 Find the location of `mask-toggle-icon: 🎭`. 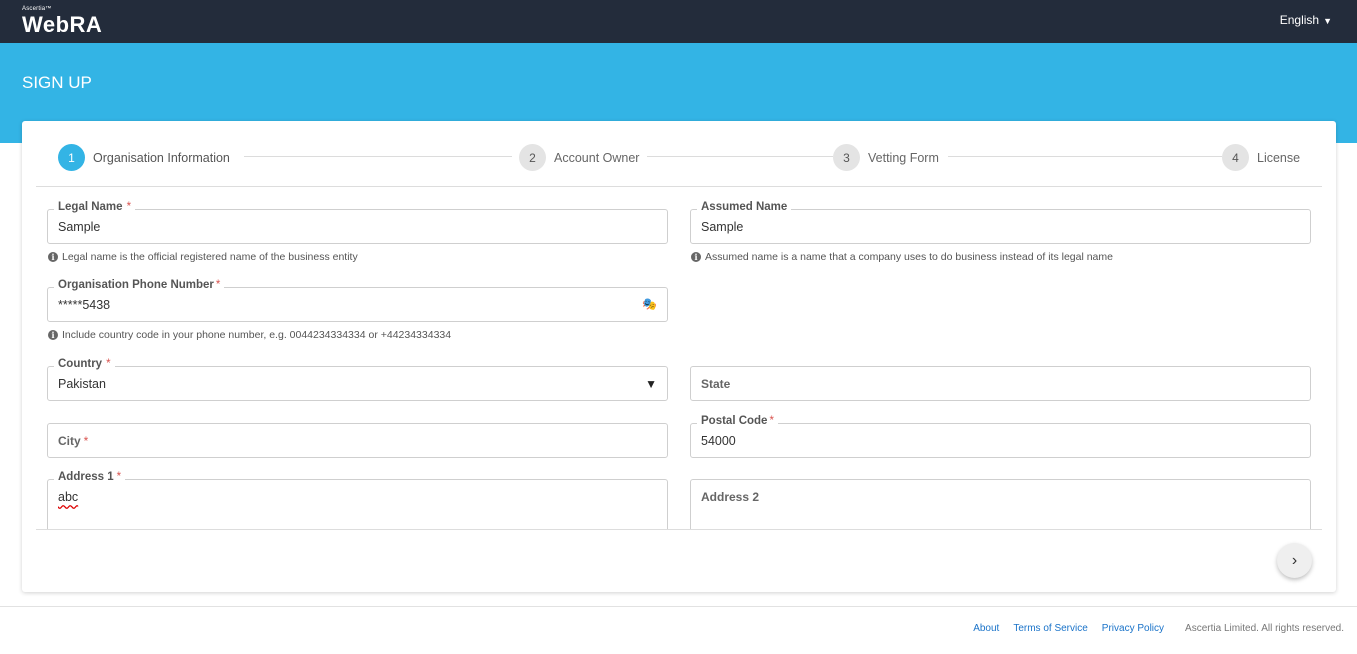

mask-toggle-icon: 🎭 is located at coordinates (649, 304).